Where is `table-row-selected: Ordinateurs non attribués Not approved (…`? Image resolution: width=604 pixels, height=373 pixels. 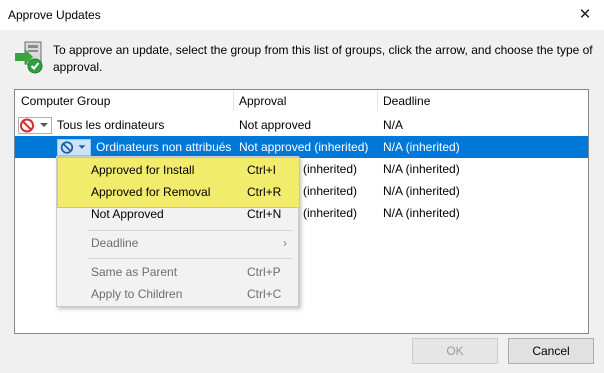 table-row-selected: Ordinateurs non attribués Not approved (… is located at coordinates (301, 147).